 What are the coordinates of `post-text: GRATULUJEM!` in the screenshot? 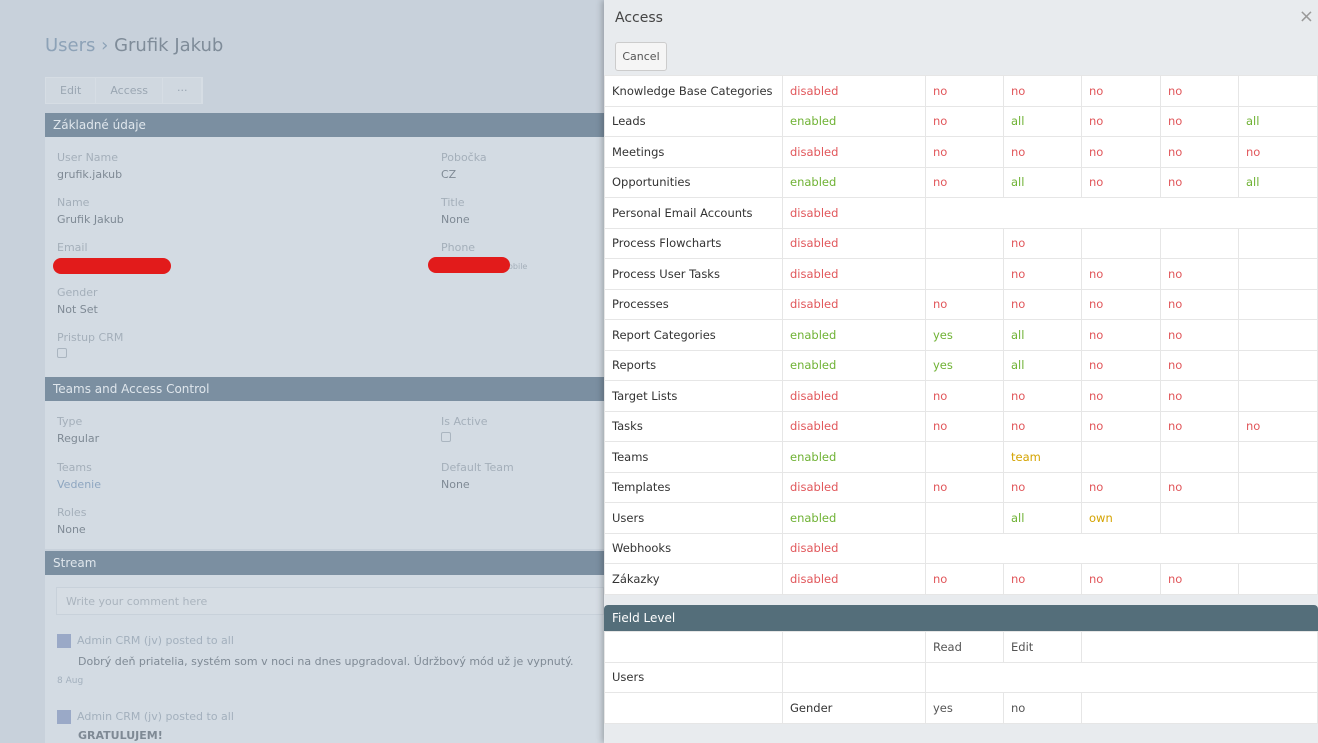 It's located at (120, 735).